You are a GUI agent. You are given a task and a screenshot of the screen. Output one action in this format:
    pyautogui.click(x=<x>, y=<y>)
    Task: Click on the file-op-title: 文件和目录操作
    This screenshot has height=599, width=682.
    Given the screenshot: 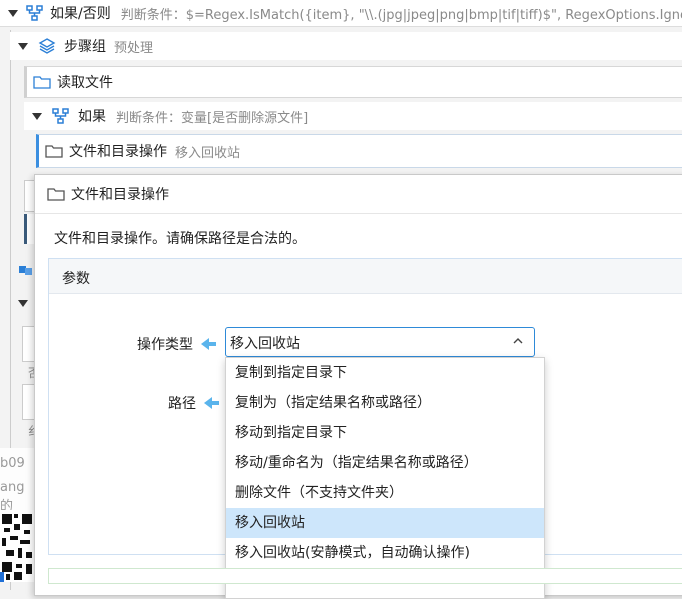 What is the action you would take?
    pyautogui.click(x=118, y=152)
    